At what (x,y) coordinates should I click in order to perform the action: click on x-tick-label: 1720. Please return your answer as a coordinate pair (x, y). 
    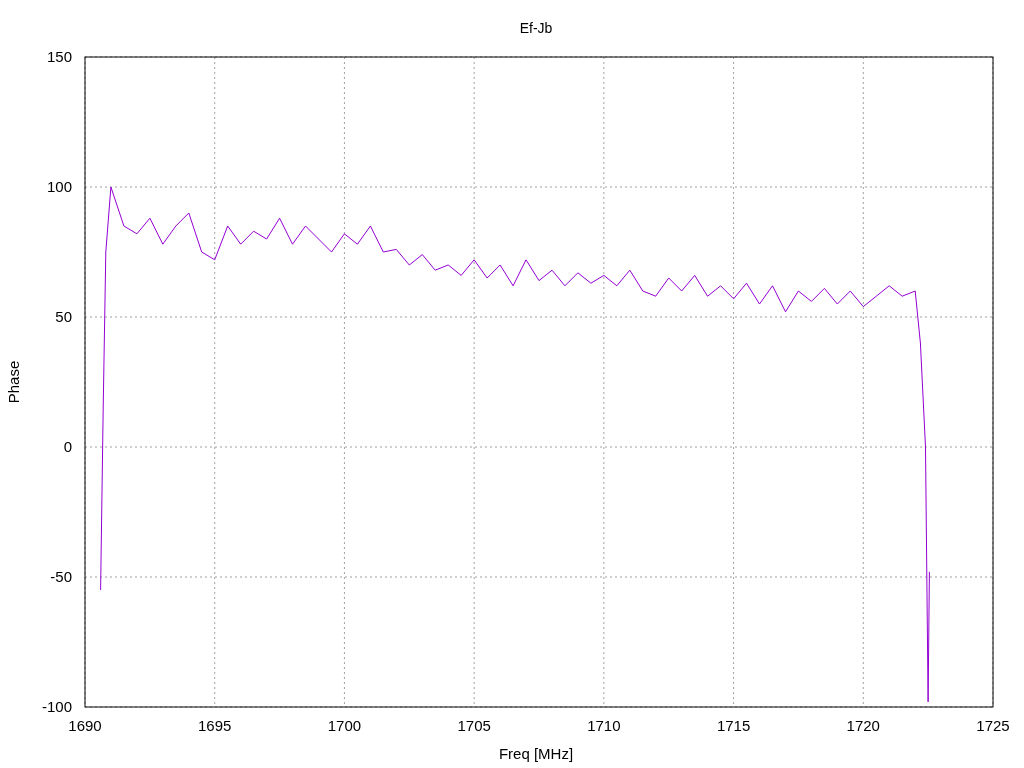
    Looking at the image, I should click on (863, 725).